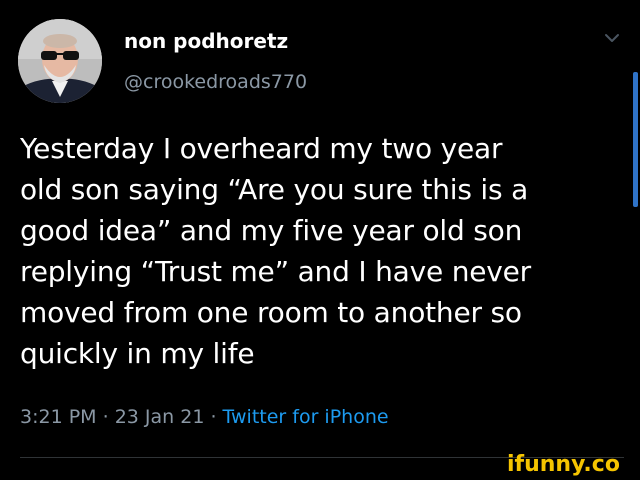  Describe the element at coordinates (306, 417) in the screenshot. I see `tweet-source-link: Twitter for iPhone` at that location.